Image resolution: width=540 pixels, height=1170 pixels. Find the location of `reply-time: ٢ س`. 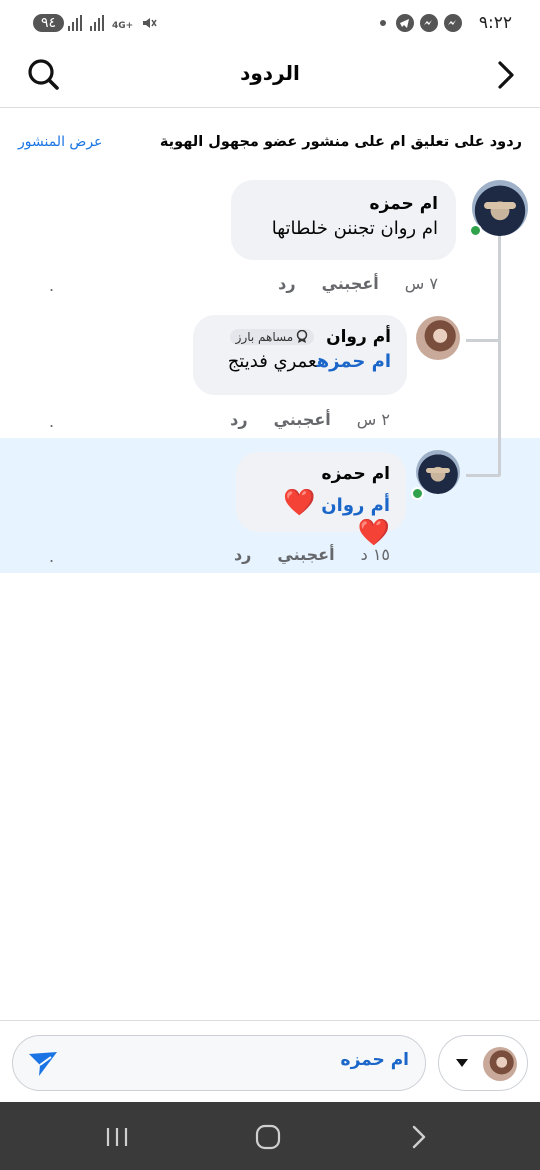

reply-time: ٢ س is located at coordinates (373, 419).